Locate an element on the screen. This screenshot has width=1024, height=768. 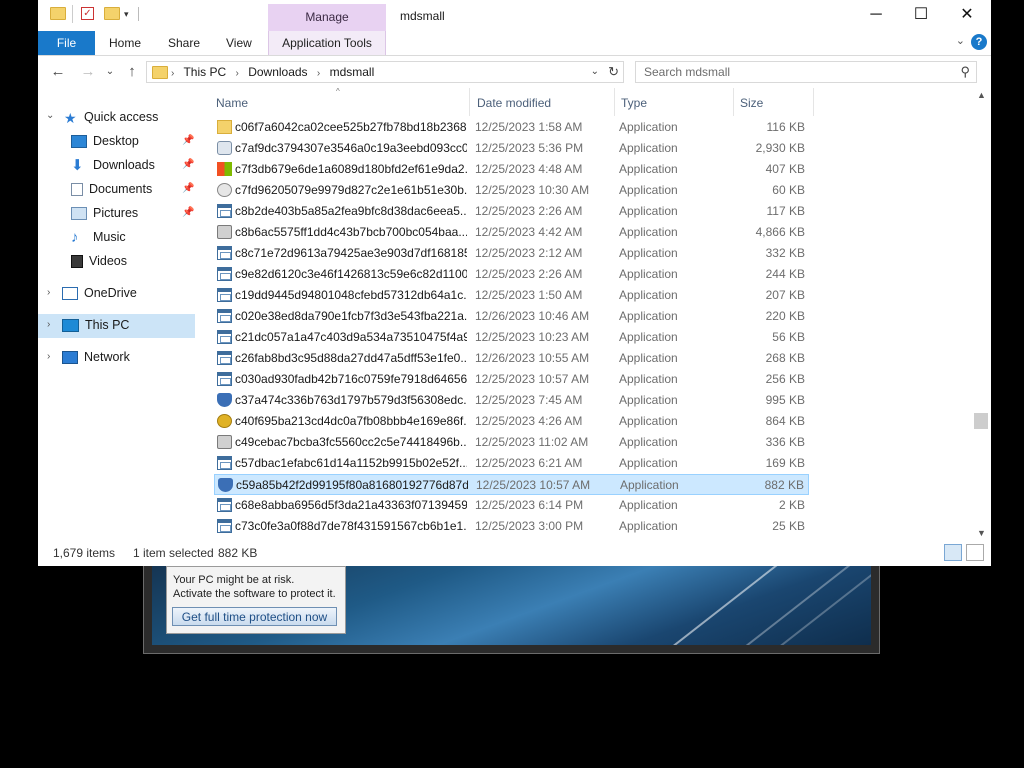
file-date-modified: 12/25/2023 6:14 PM is located at coordinates (529, 505).